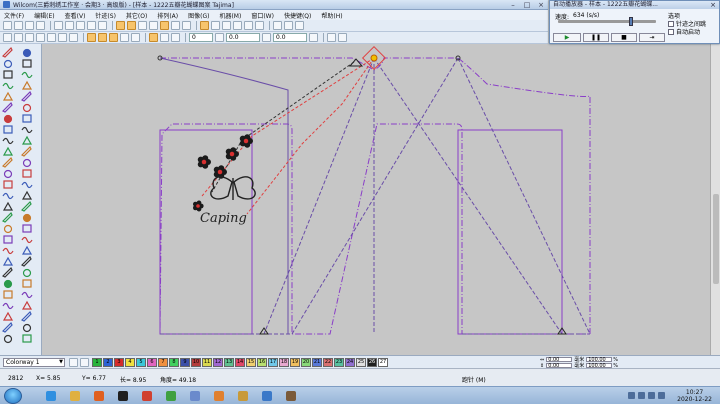 Image resolution: width=720 pixels, height=404 pixels. What do you see at coordinates (91, 25) in the screenshot?
I see `undo-icon` at bounding box center [91, 25].